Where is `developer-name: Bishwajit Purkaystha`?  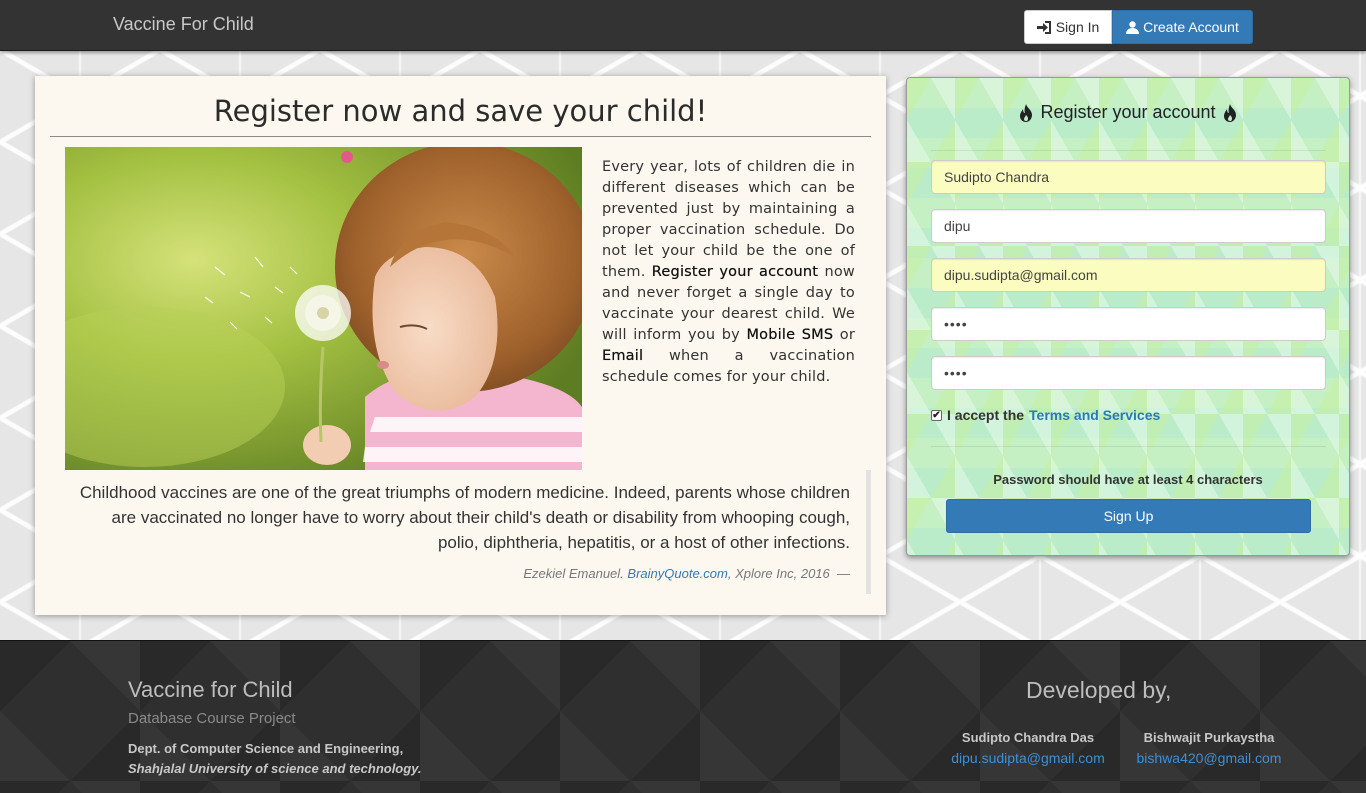
developer-name: Bishwajit Purkaystha is located at coordinates (1209, 737).